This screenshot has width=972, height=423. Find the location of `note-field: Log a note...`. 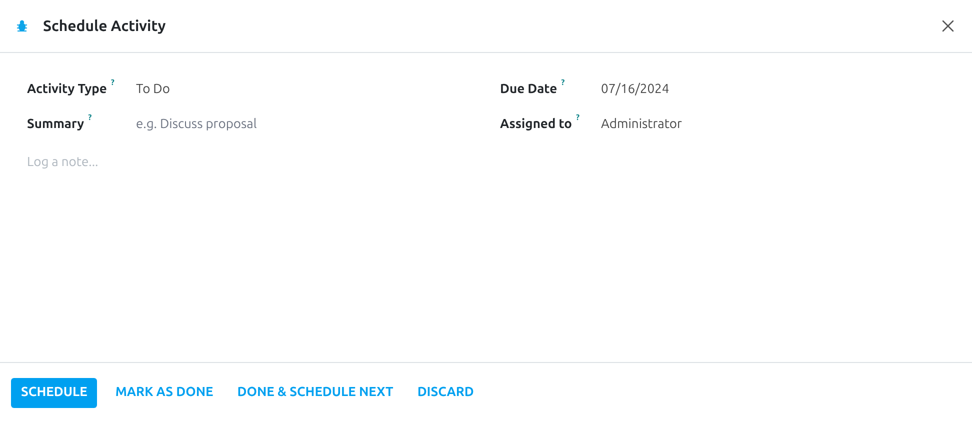

note-field: Log a note... is located at coordinates (482, 183).